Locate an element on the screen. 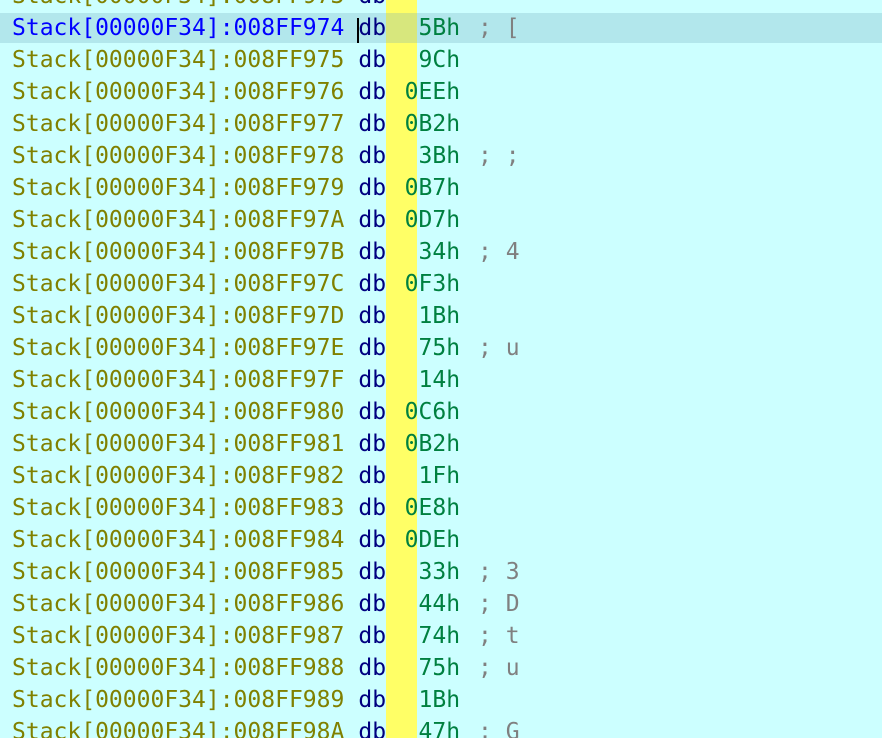  line-address: Stack[00000F34]:008FF982 is located at coordinates (178, 476).